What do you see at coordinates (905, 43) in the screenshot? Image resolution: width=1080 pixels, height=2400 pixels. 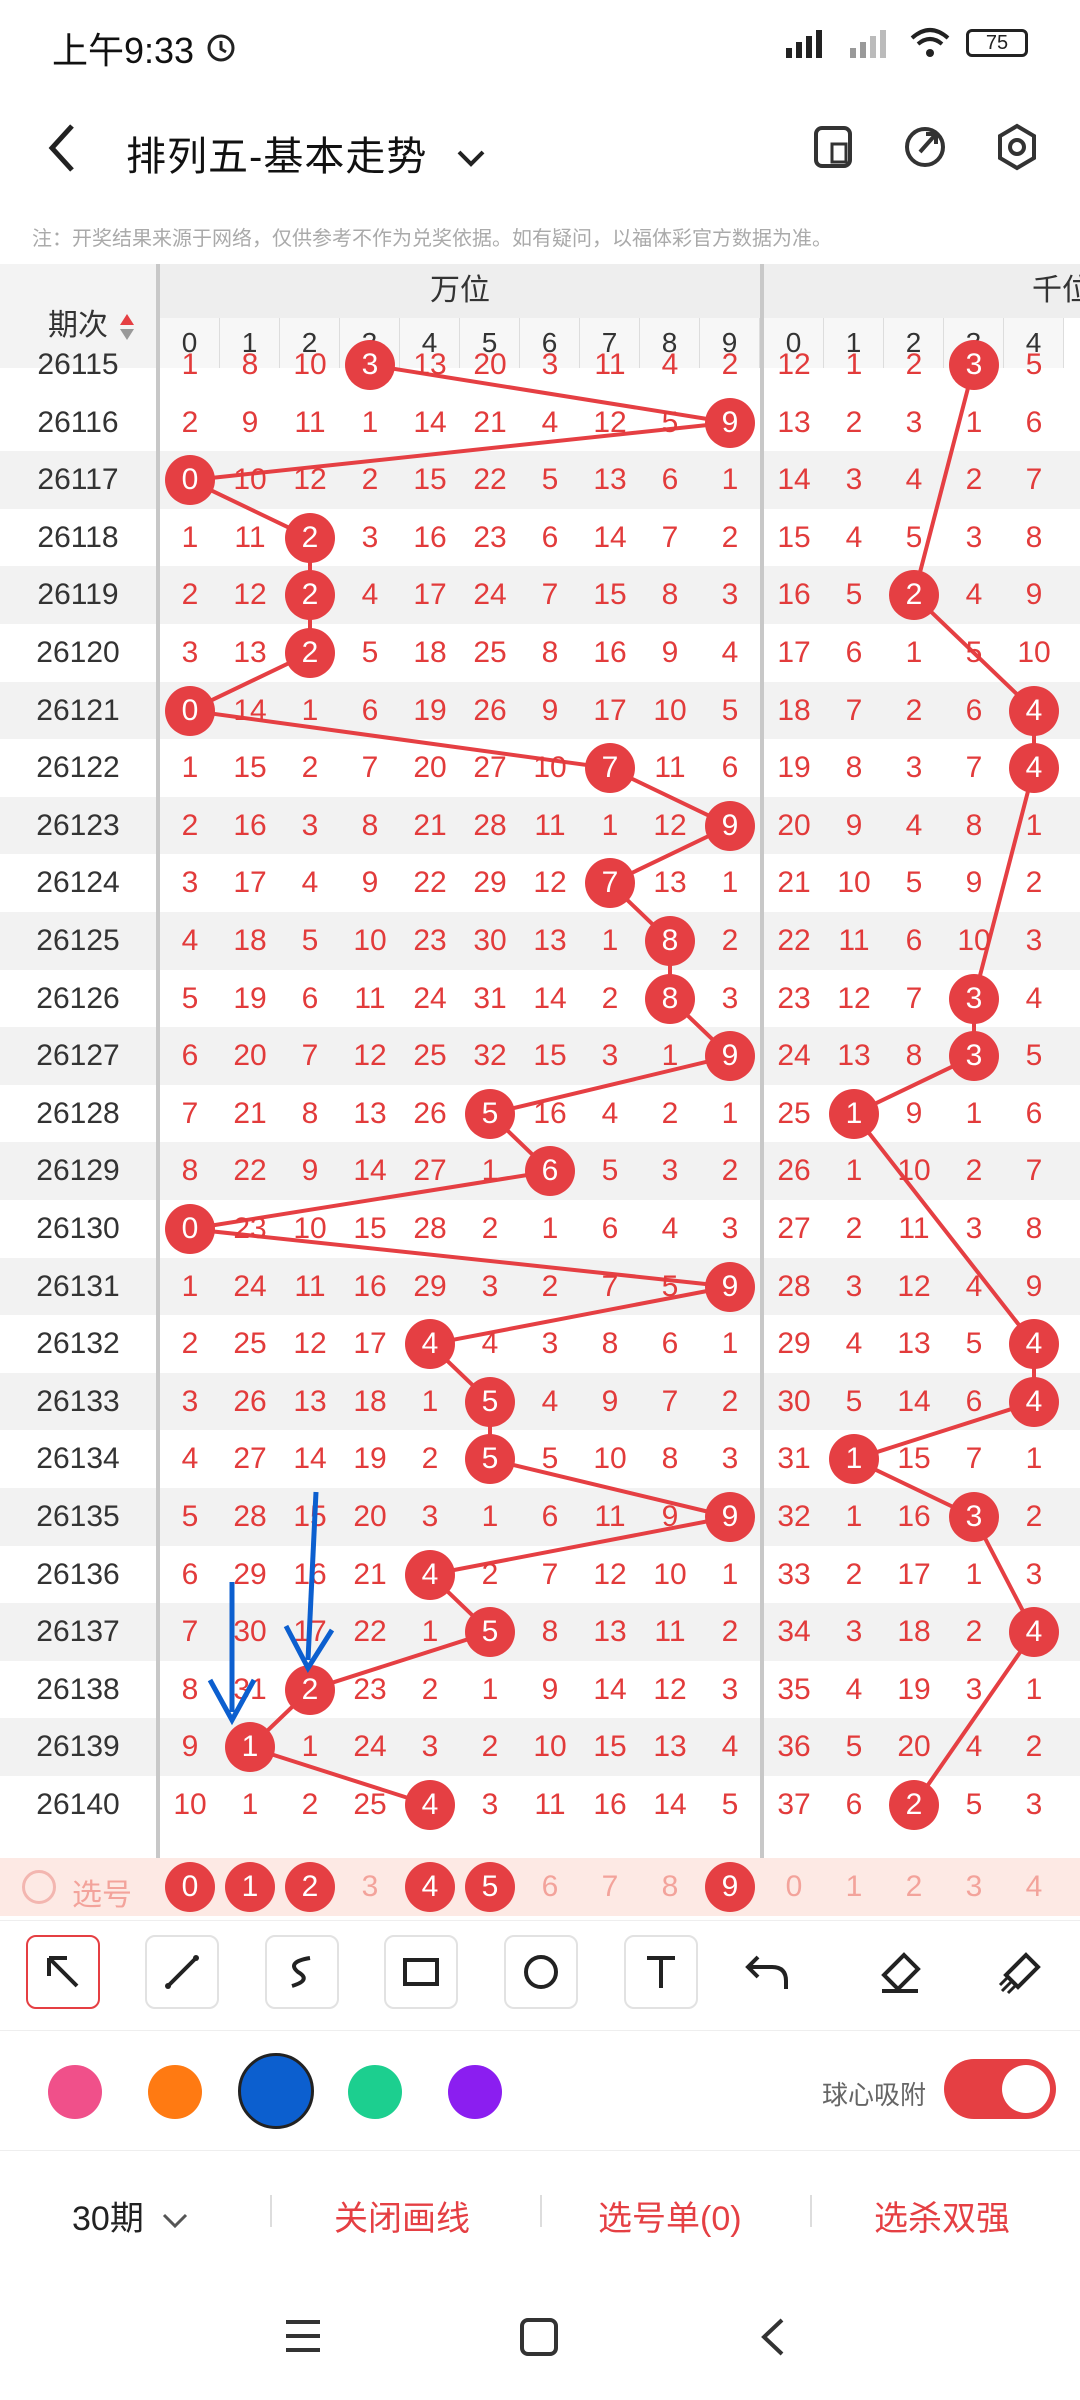 I see `status-icons: 75` at bounding box center [905, 43].